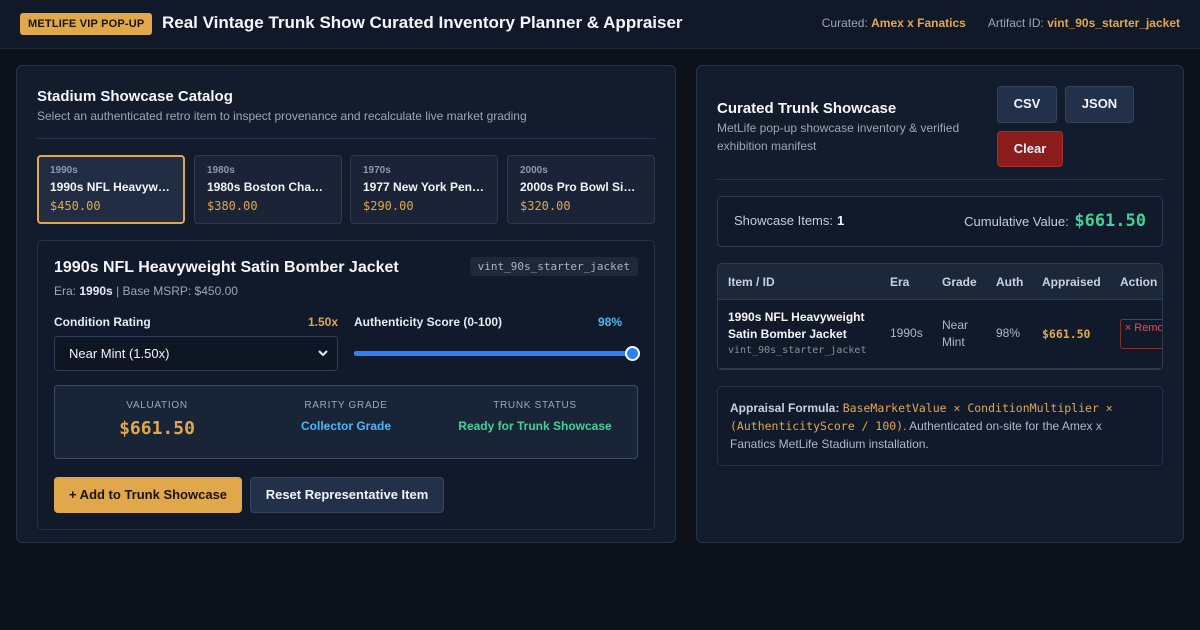 The image size is (1200, 630). What do you see at coordinates (955, 333) in the screenshot?
I see `row-grade: Near Mint` at bounding box center [955, 333].